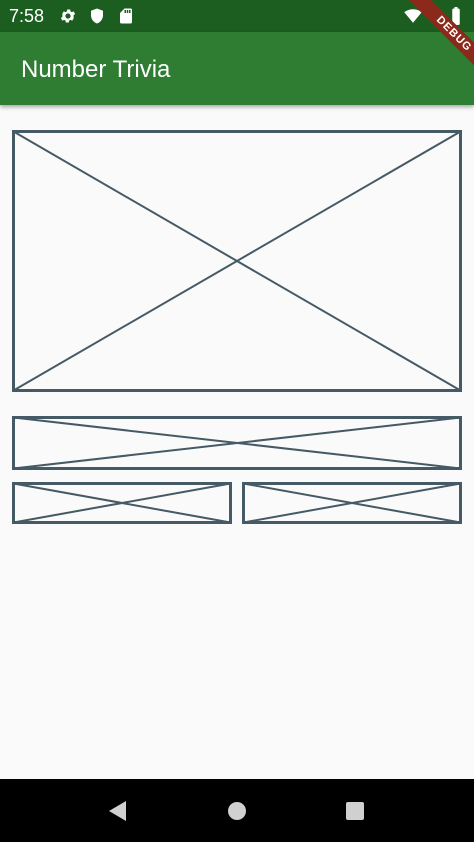  I want to click on placeholder-wide, so click(237, 443).